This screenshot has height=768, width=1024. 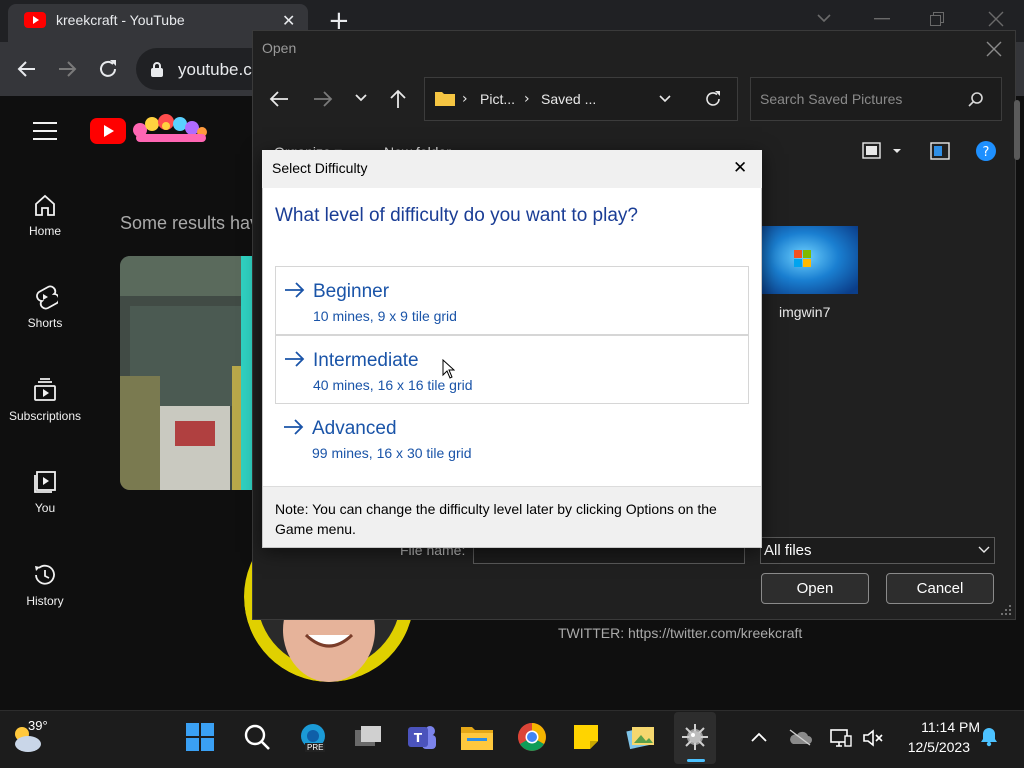 What do you see at coordinates (45, 389) in the screenshot?
I see `subscriptions-icon` at bounding box center [45, 389].